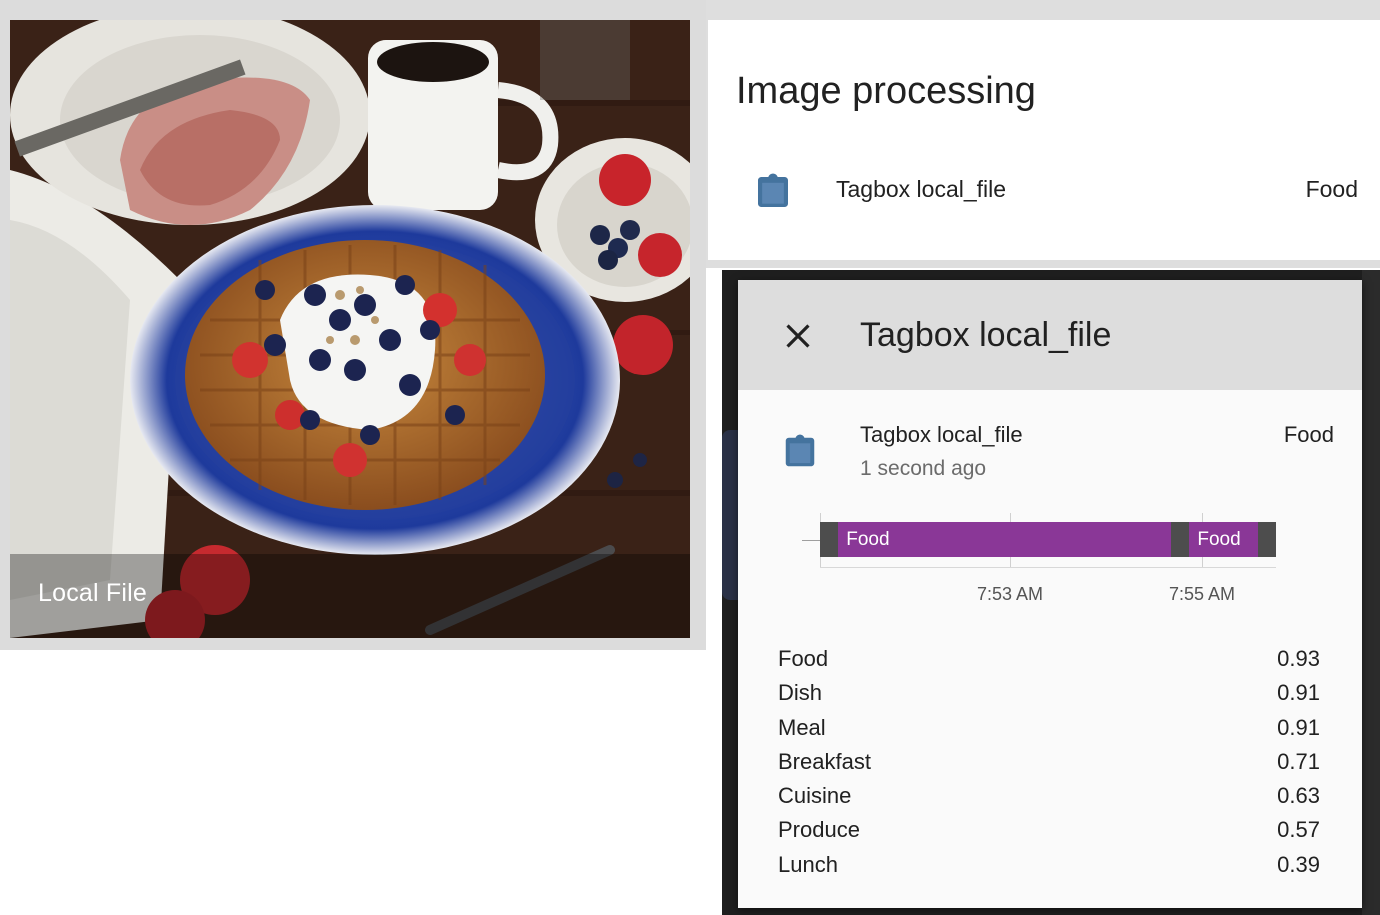  What do you see at coordinates (819, 830) in the screenshot?
I see `attribute-key: Produce` at bounding box center [819, 830].